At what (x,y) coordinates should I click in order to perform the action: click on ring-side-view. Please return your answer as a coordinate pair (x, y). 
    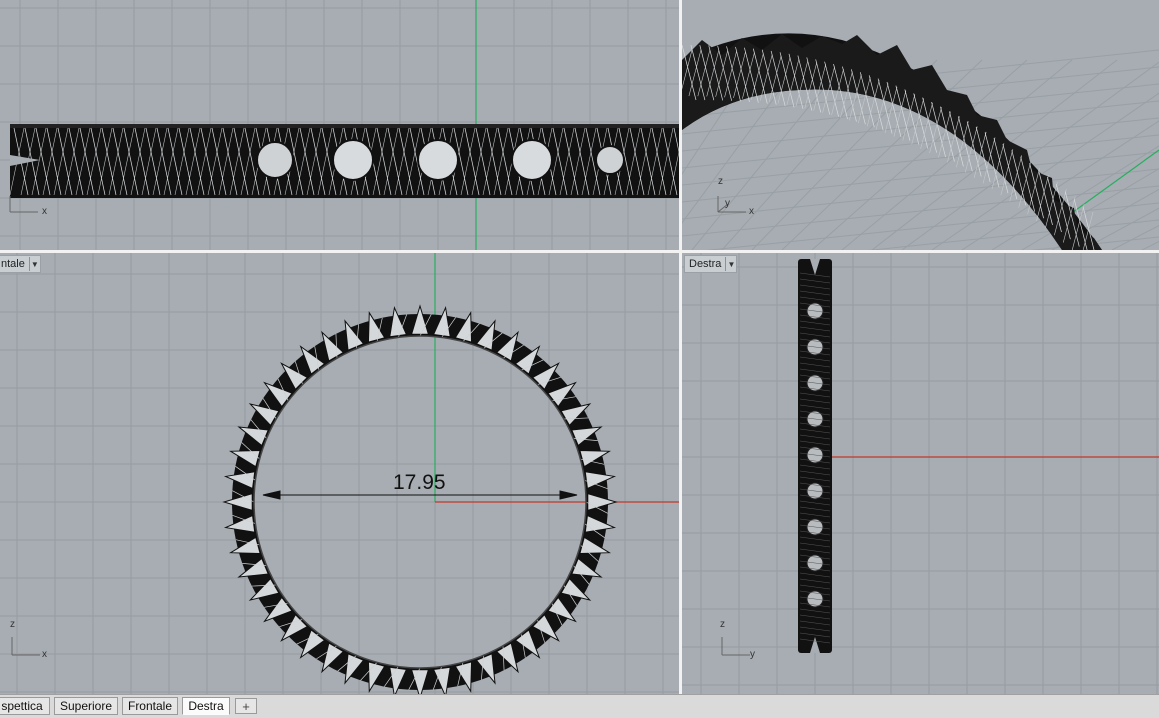
    Looking at the image, I should click on (815, 456).